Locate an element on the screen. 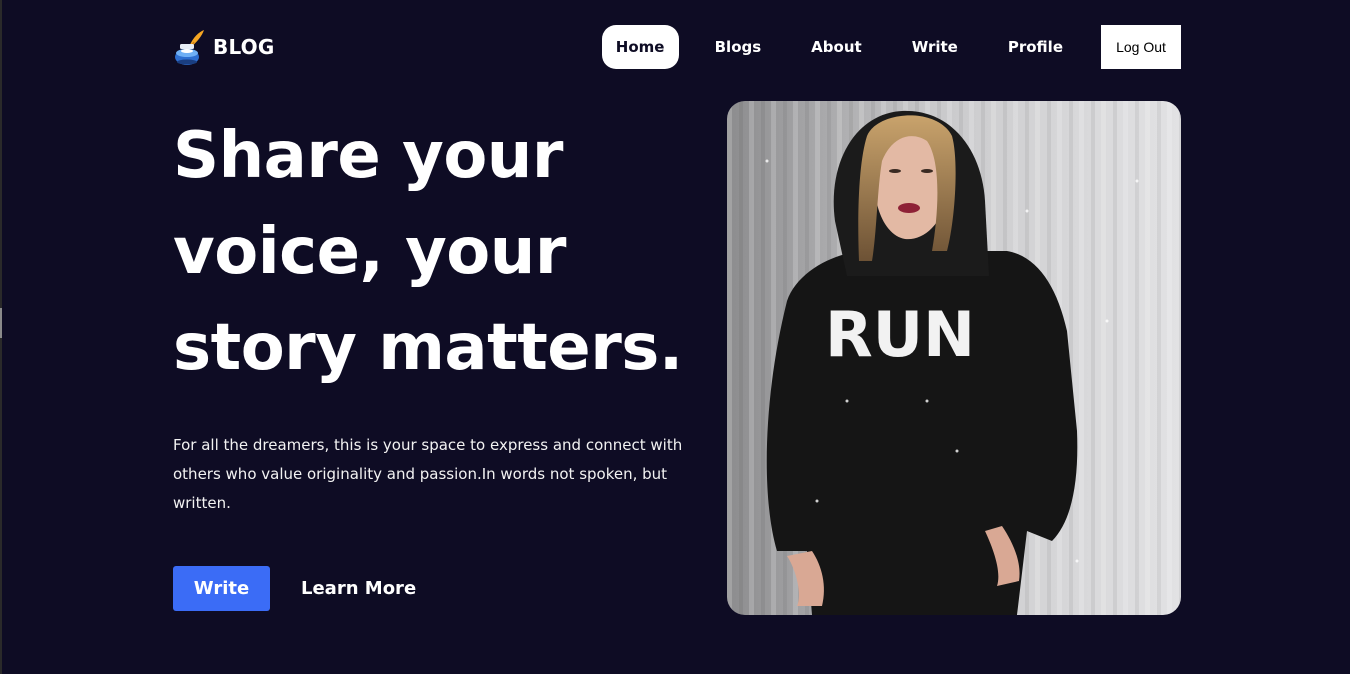 This screenshot has height=674, width=1350. window-edge-marker is located at coordinates (1, 323).